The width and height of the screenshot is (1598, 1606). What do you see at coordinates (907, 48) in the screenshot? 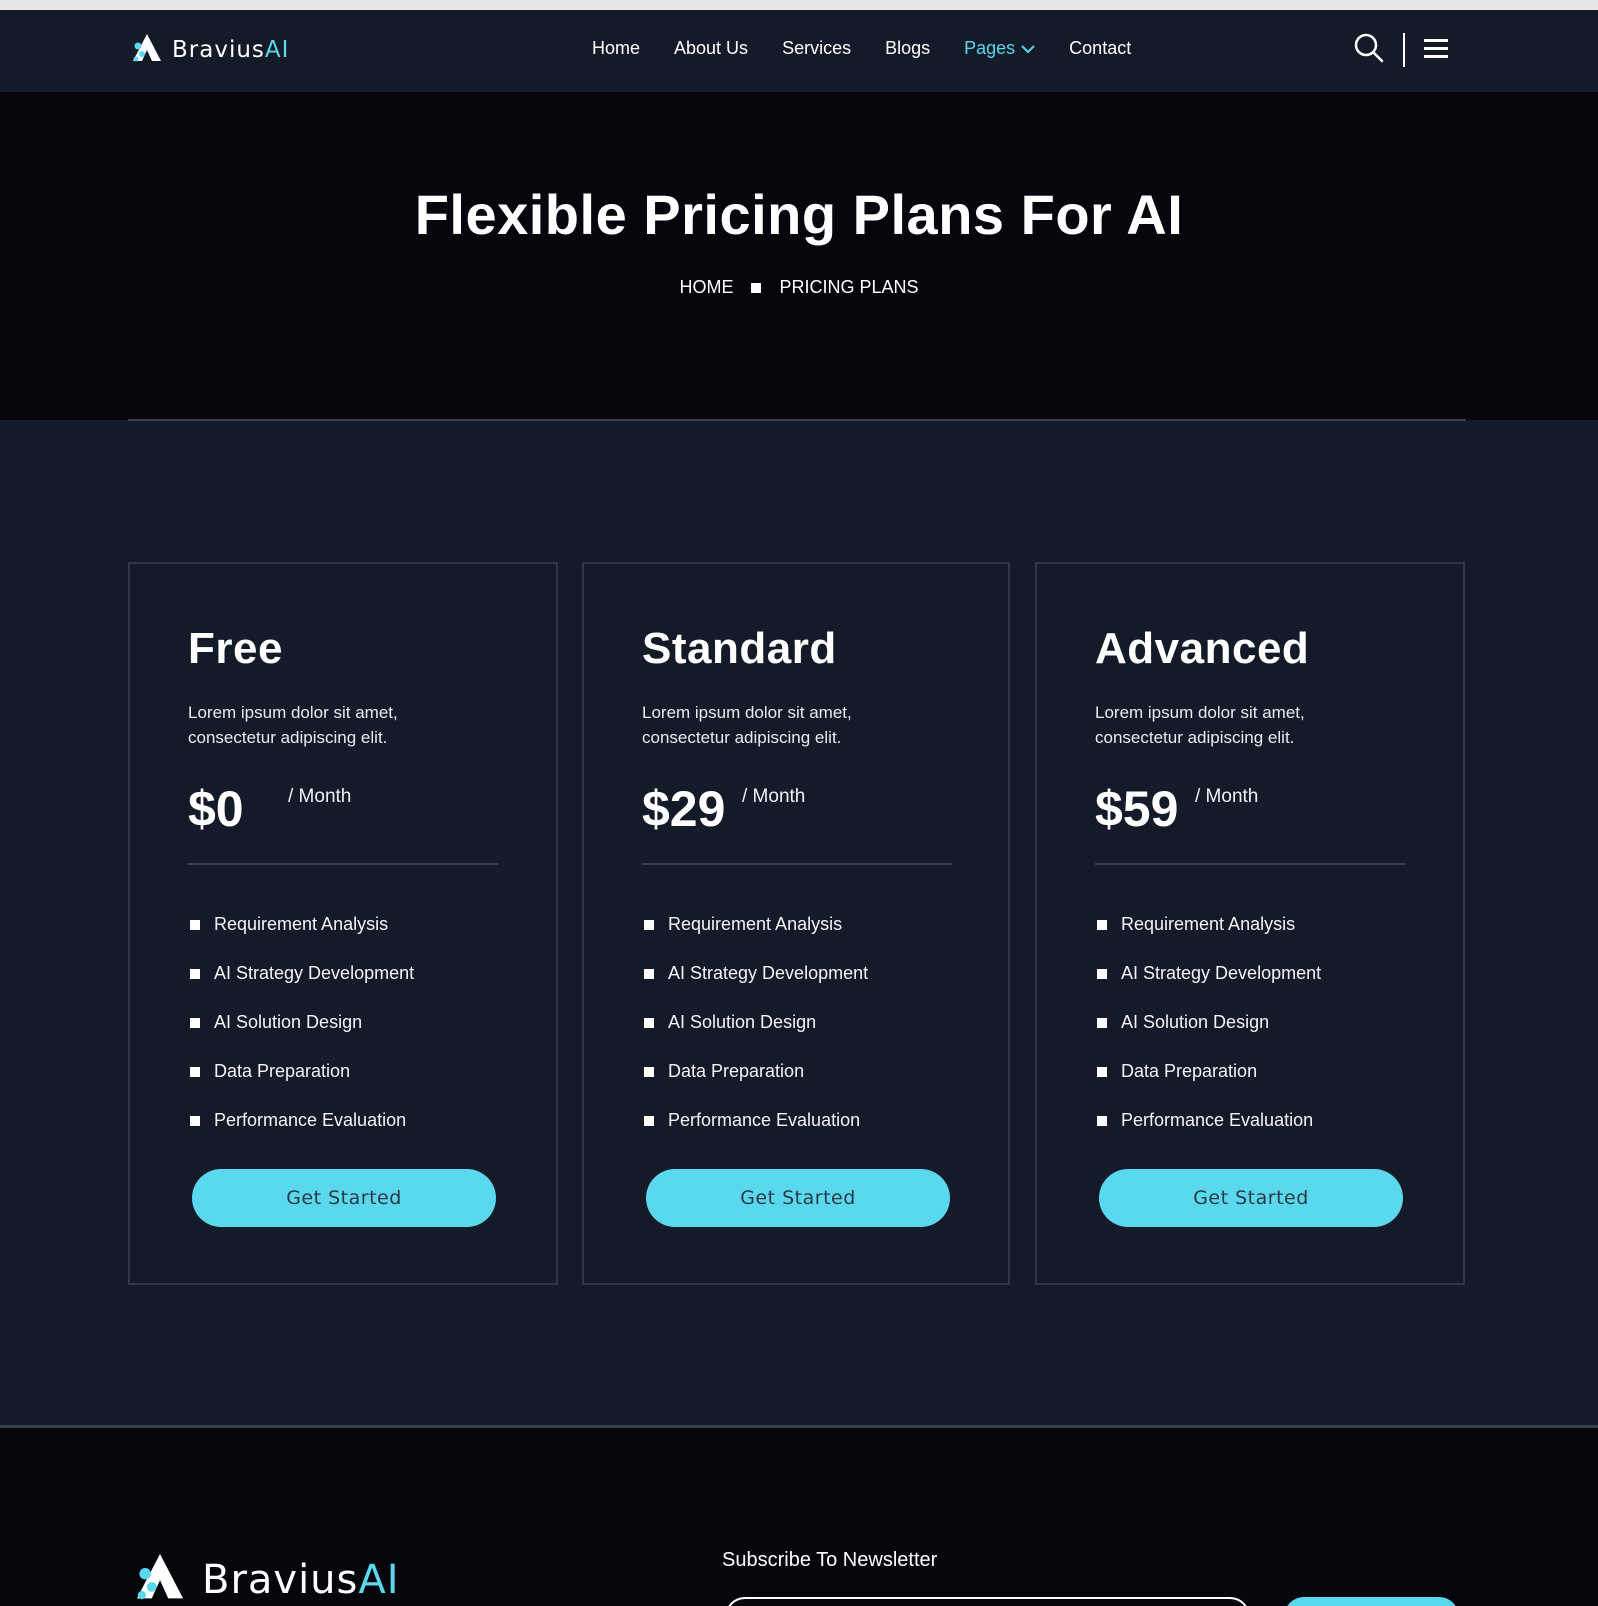
I see `nav-blogs: Blogs` at bounding box center [907, 48].